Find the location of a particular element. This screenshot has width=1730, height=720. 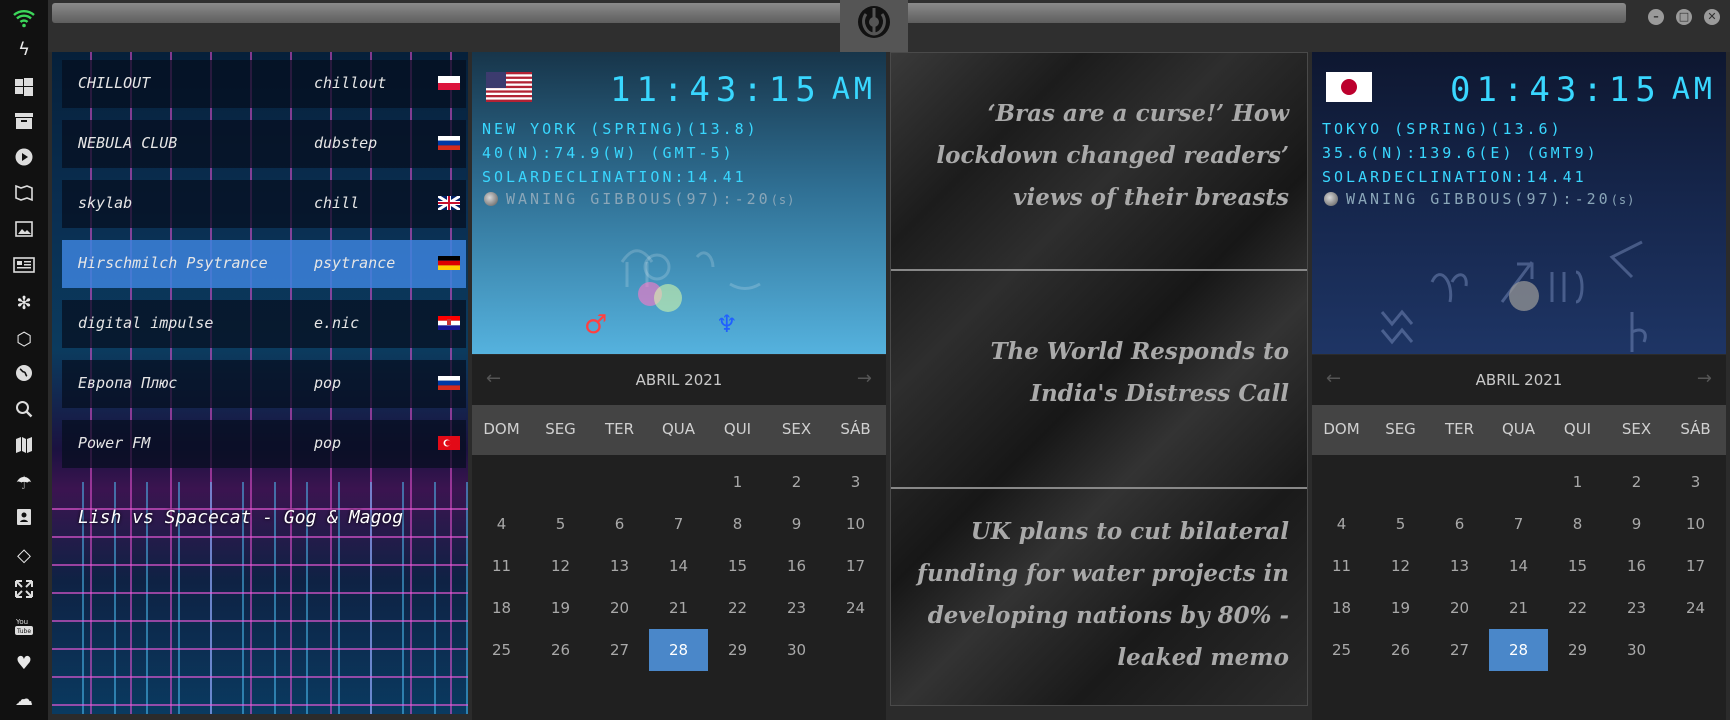

news-icon is located at coordinates (24, 268).